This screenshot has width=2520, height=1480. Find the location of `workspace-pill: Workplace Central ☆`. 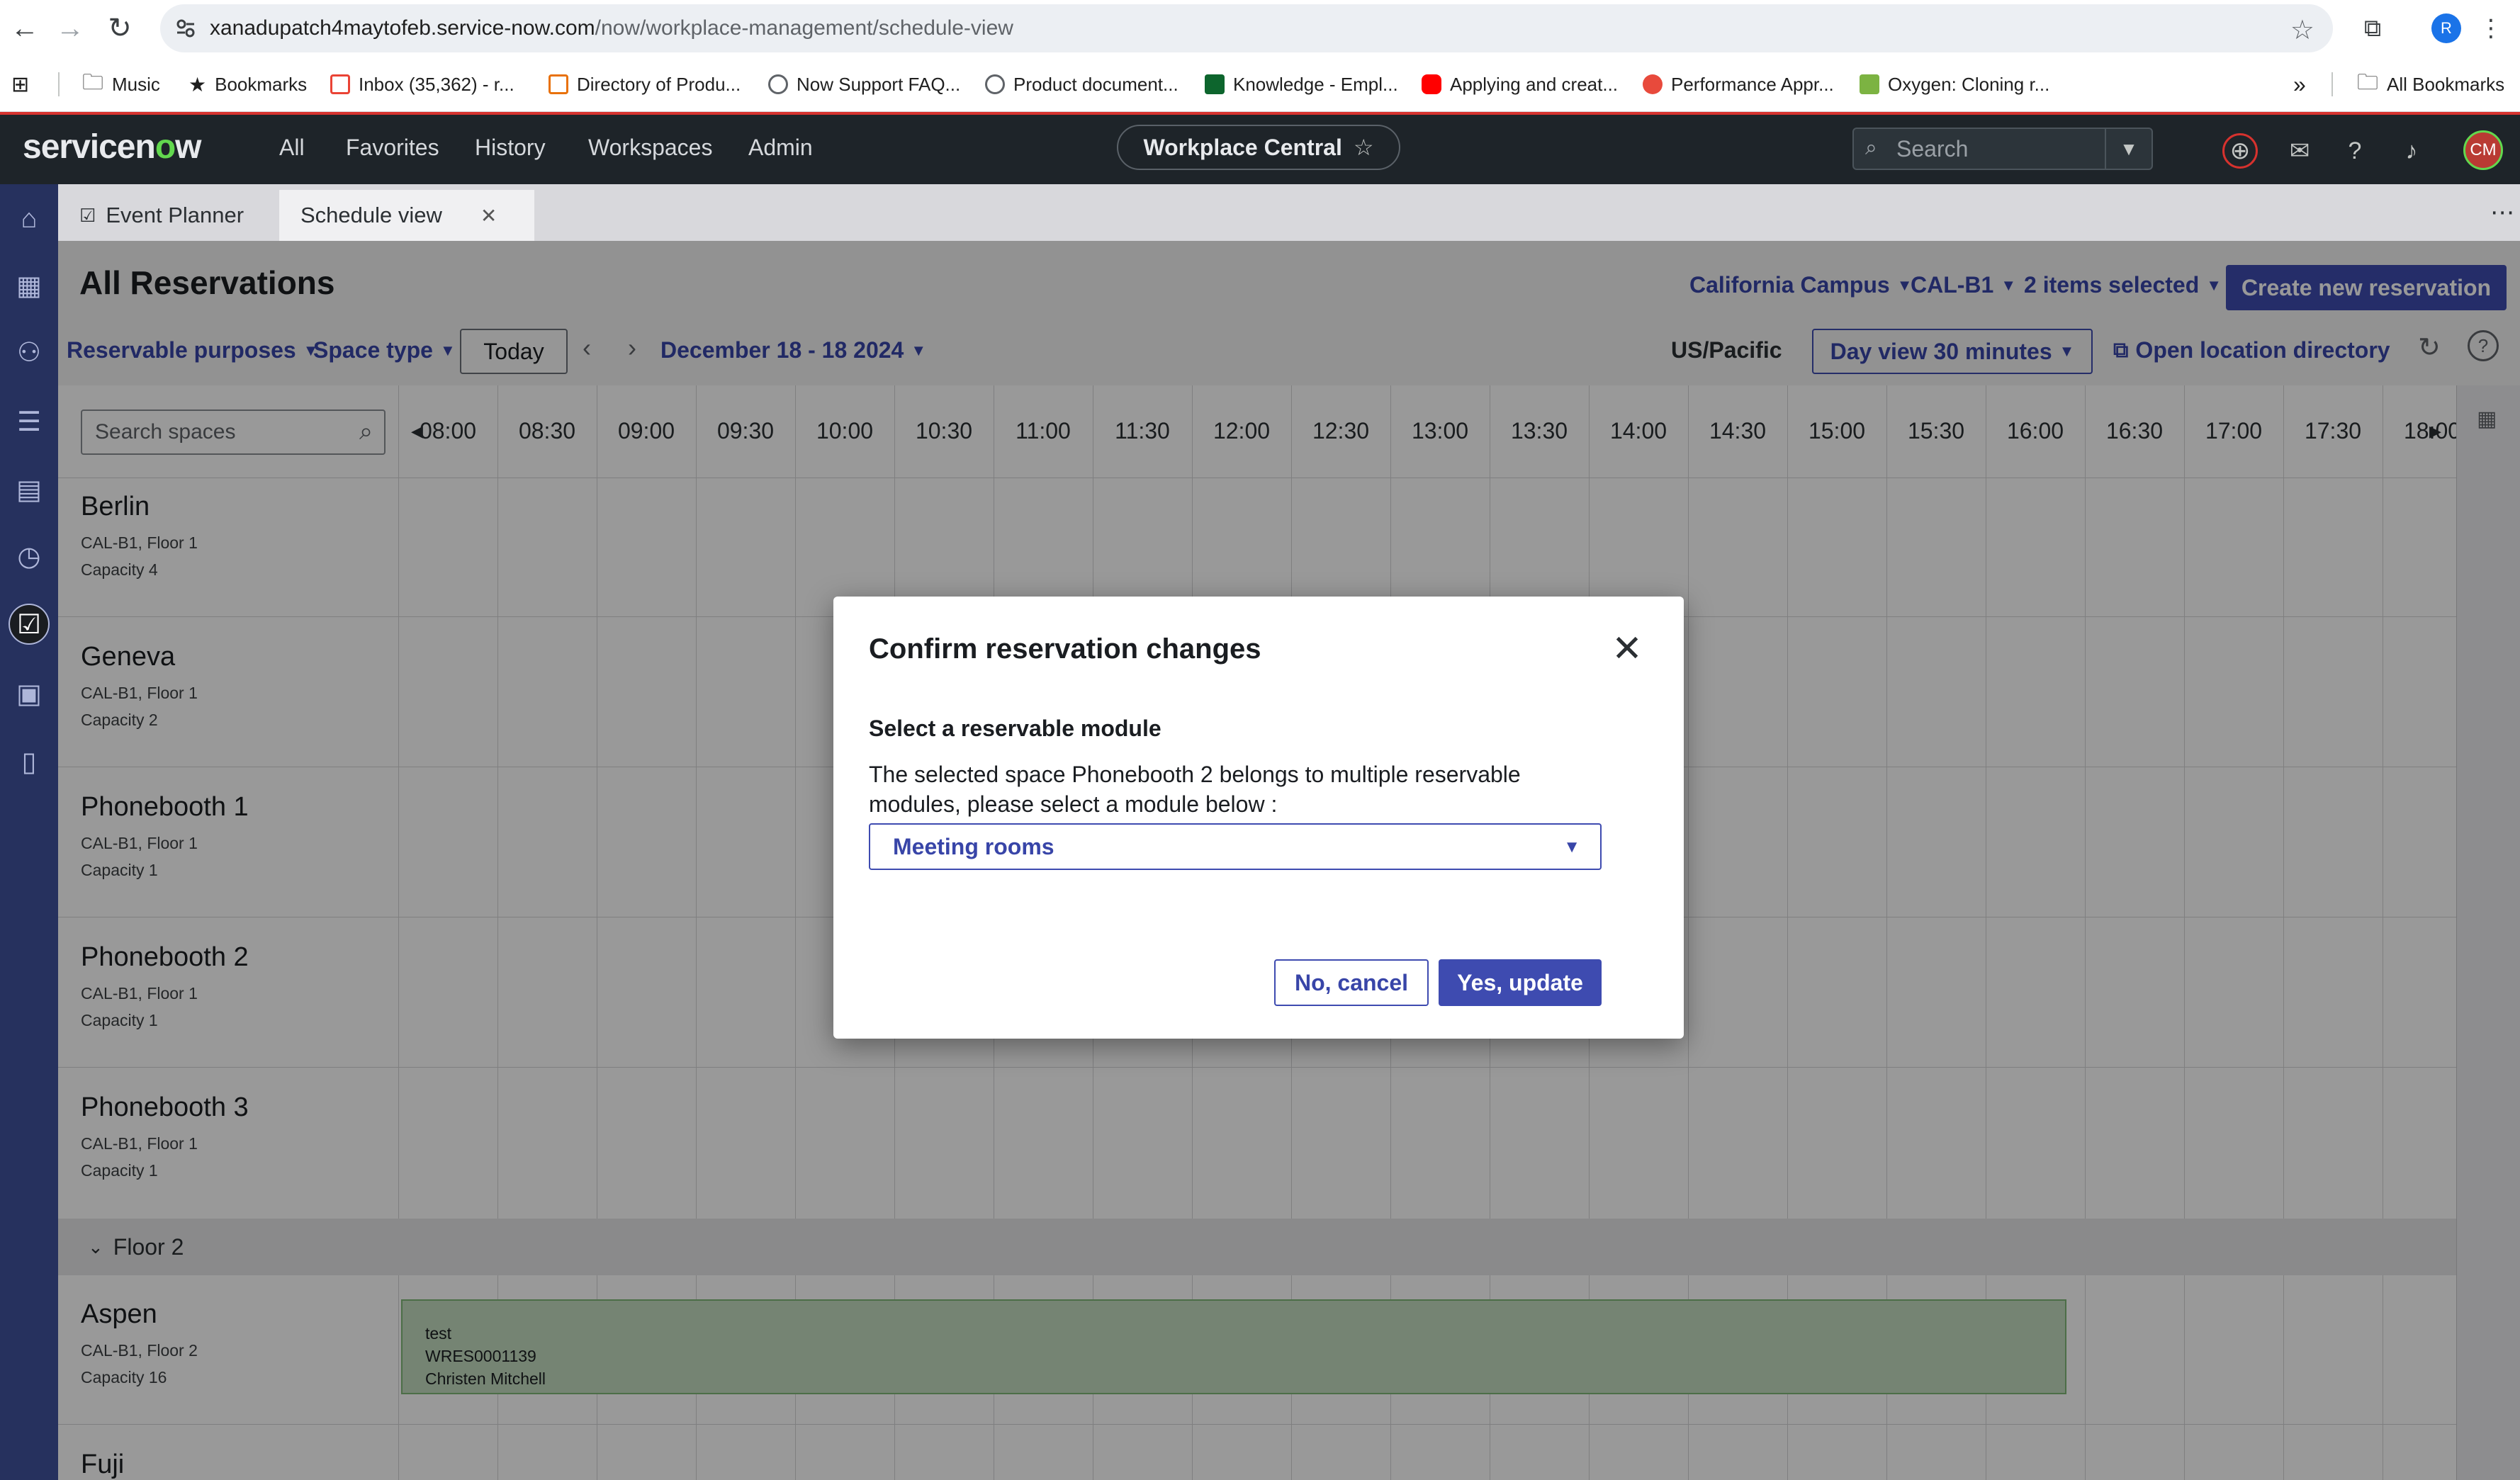

workspace-pill: Workplace Central ☆ is located at coordinates (1258, 147).